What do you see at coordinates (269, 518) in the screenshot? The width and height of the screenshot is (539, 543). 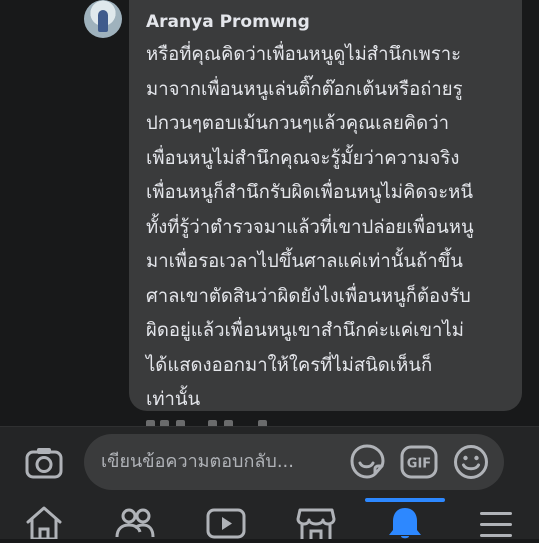 I see `bottom-tab-bar` at bounding box center [269, 518].